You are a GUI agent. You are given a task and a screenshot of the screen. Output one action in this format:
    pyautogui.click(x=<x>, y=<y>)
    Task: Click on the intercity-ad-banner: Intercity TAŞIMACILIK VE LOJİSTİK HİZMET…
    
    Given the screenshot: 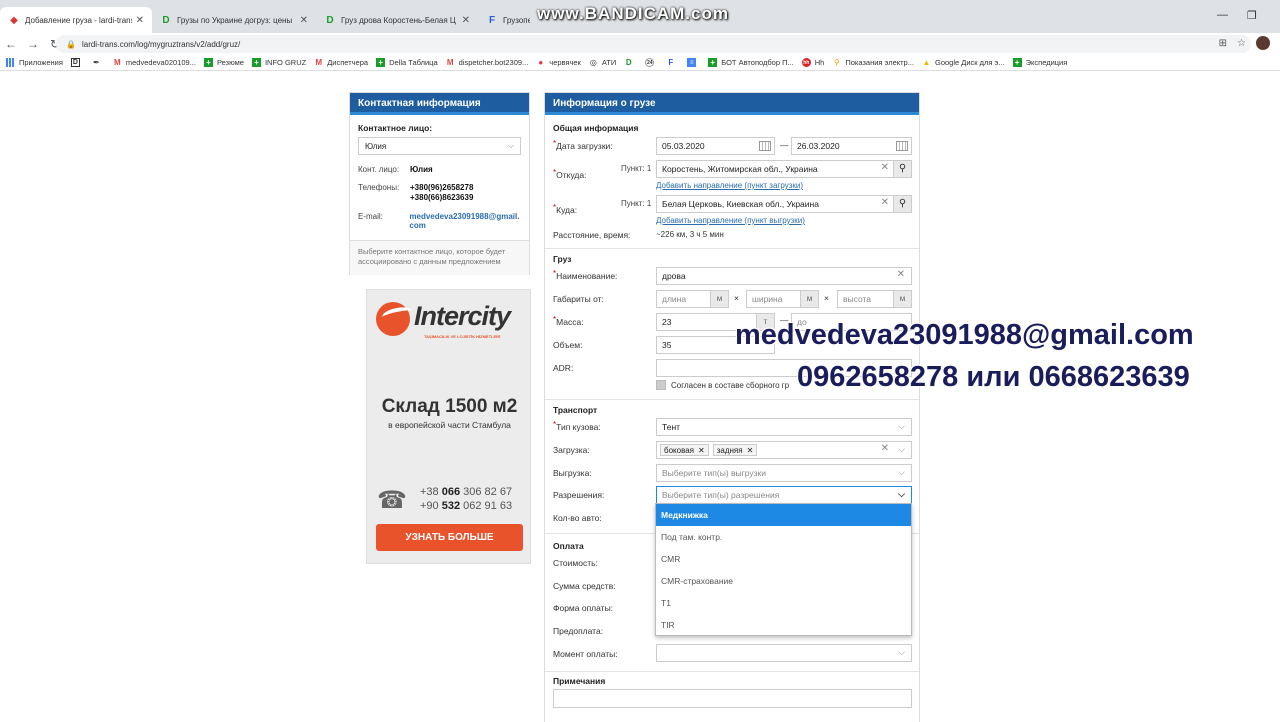 What is the action you would take?
    pyautogui.click(x=448, y=426)
    